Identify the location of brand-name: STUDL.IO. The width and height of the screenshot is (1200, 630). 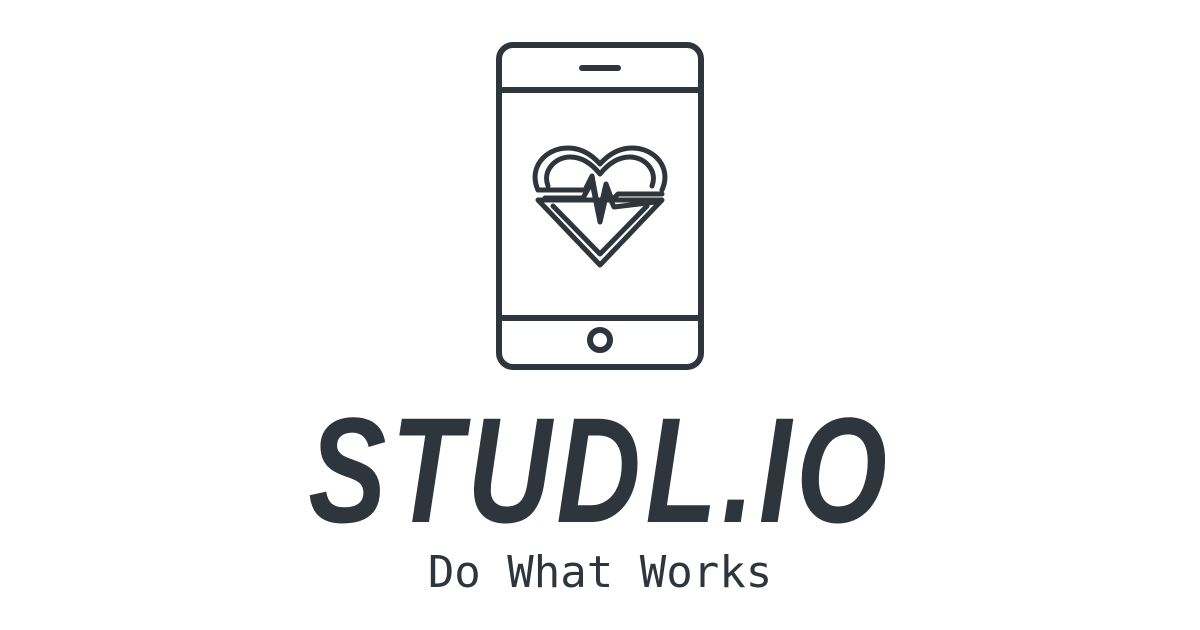
(600, 470).